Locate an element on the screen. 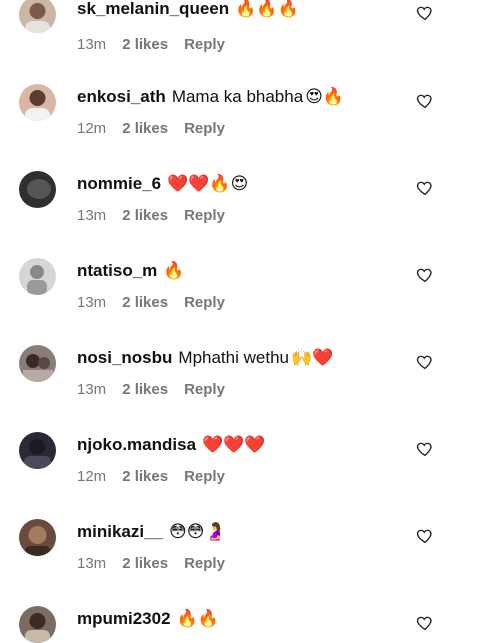 Image resolution: width=480 pixels, height=643 pixels. comment-line: enkosi_ath Mama ka bhabha 😍🔥 is located at coordinates (210, 97).